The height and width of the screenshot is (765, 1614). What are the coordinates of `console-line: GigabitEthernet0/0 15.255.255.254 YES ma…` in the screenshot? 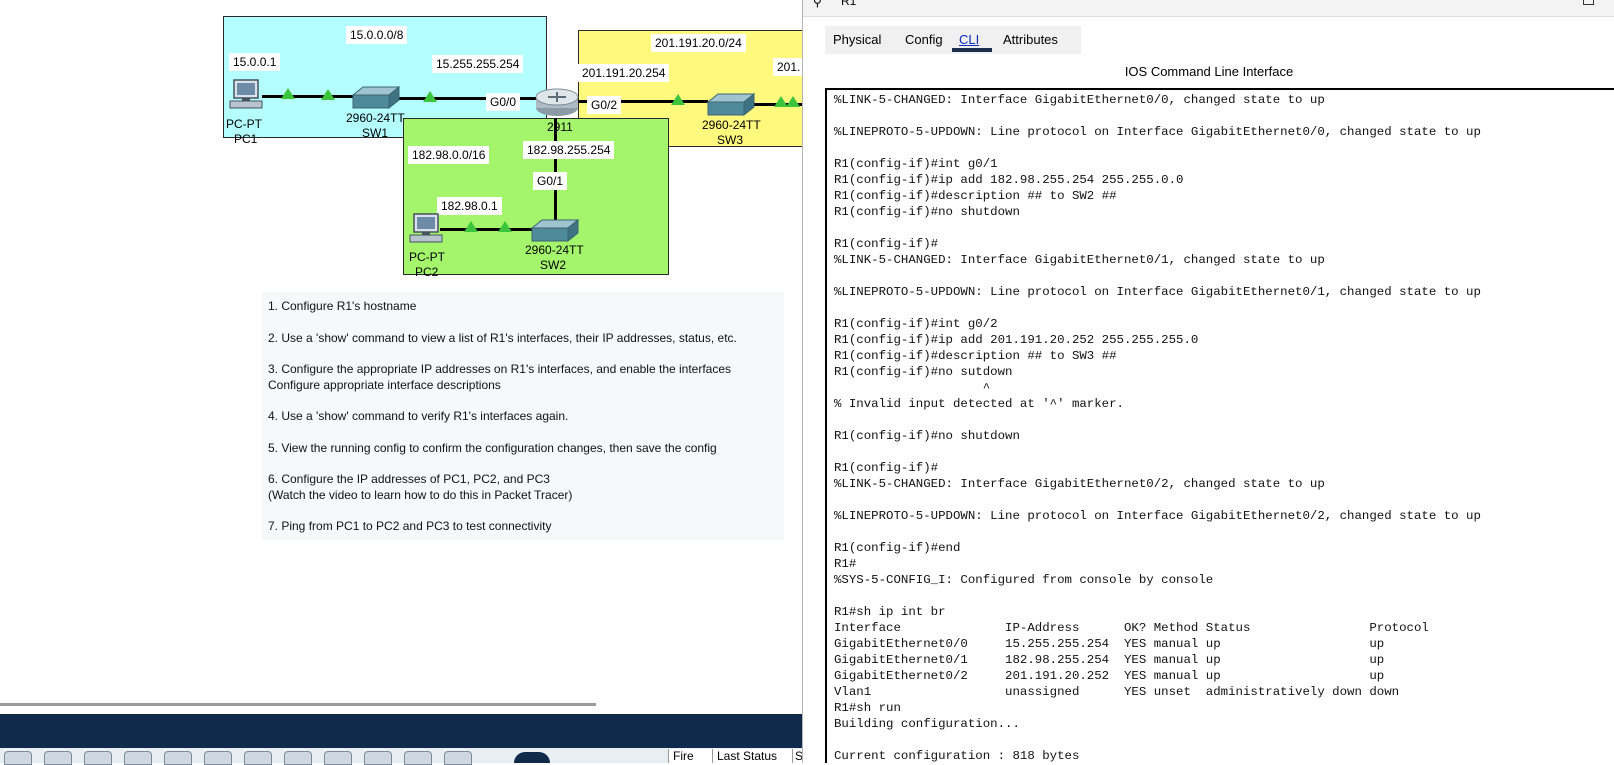 It's located at (1109, 644).